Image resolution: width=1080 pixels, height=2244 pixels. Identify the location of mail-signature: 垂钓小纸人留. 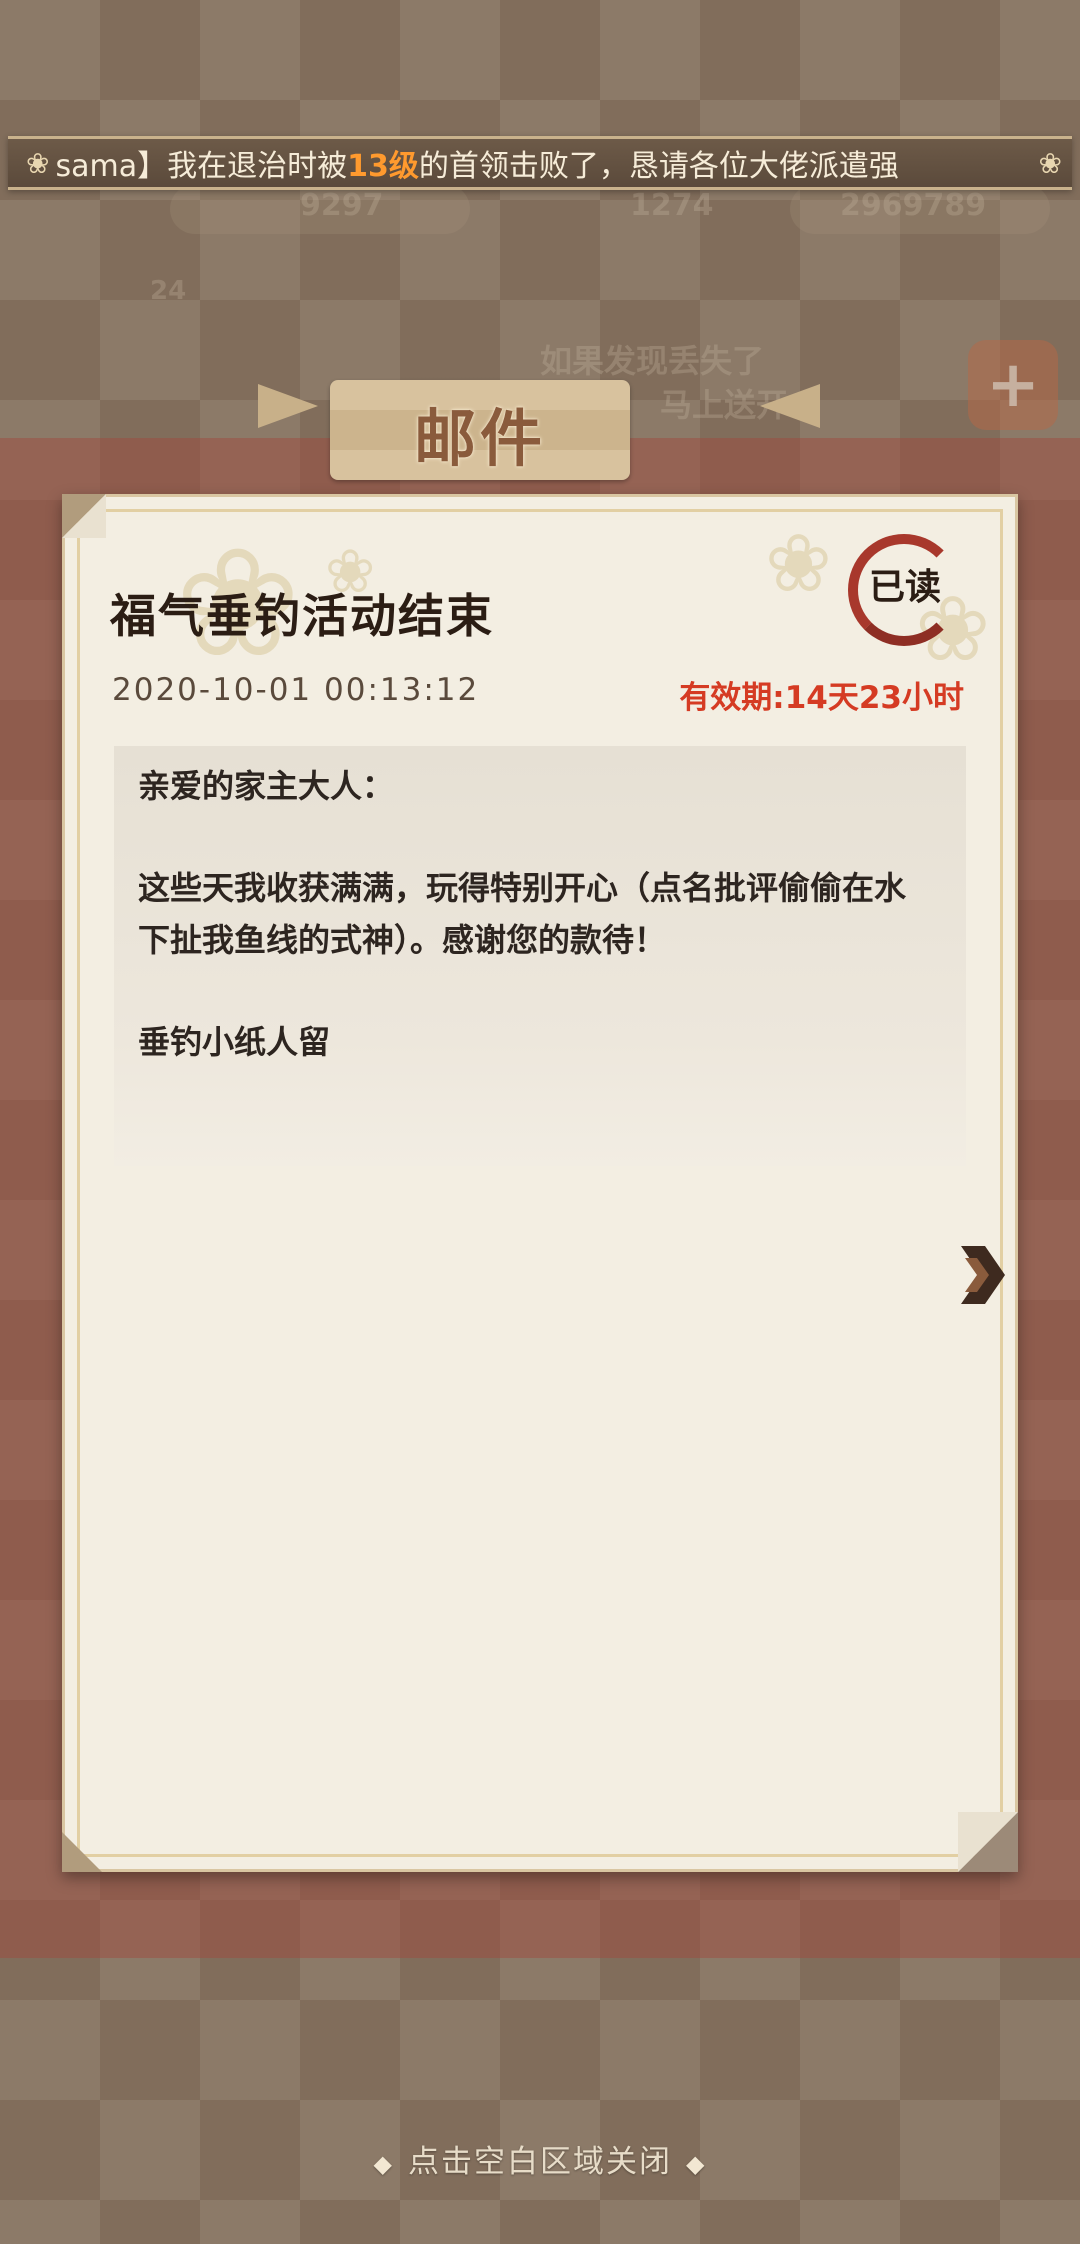
(234, 1042).